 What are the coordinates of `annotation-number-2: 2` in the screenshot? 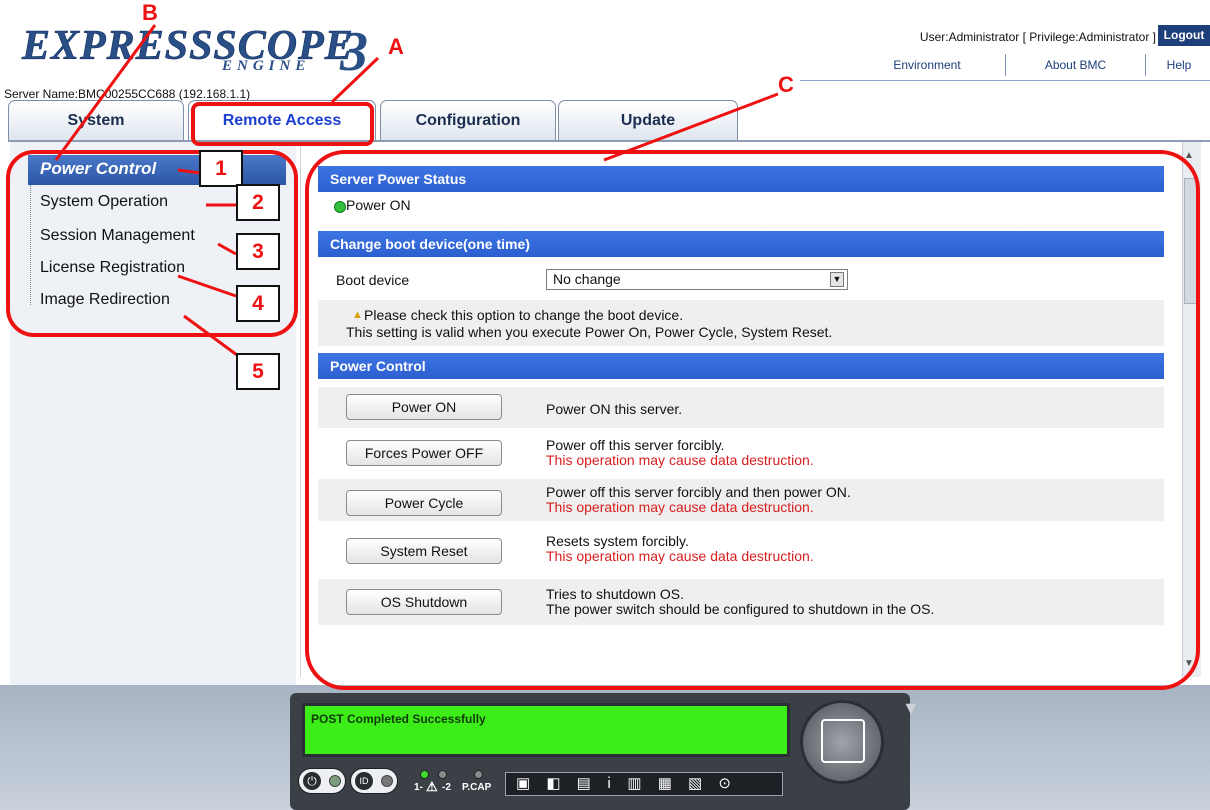 It's located at (258, 202).